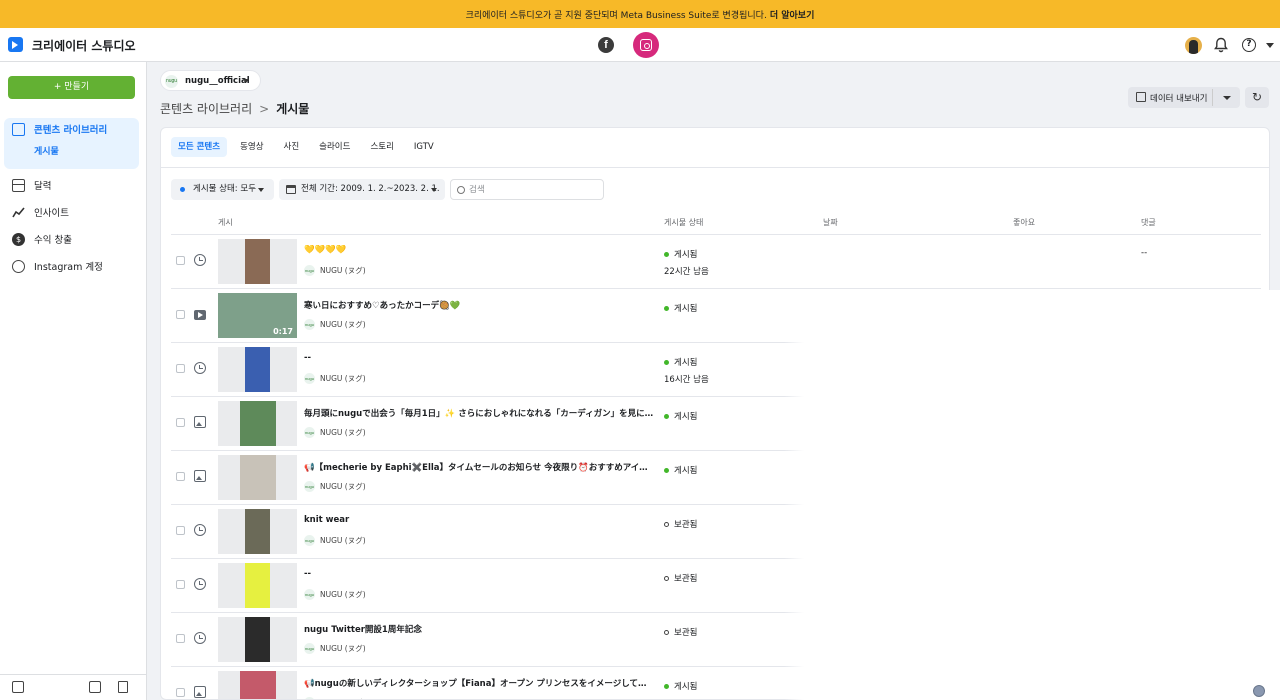 Image resolution: width=1280 pixels, height=700 pixels. What do you see at coordinates (1148, 222) in the screenshot?
I see `column-header-comments: 댓글` at bounding box center [1148, 222].